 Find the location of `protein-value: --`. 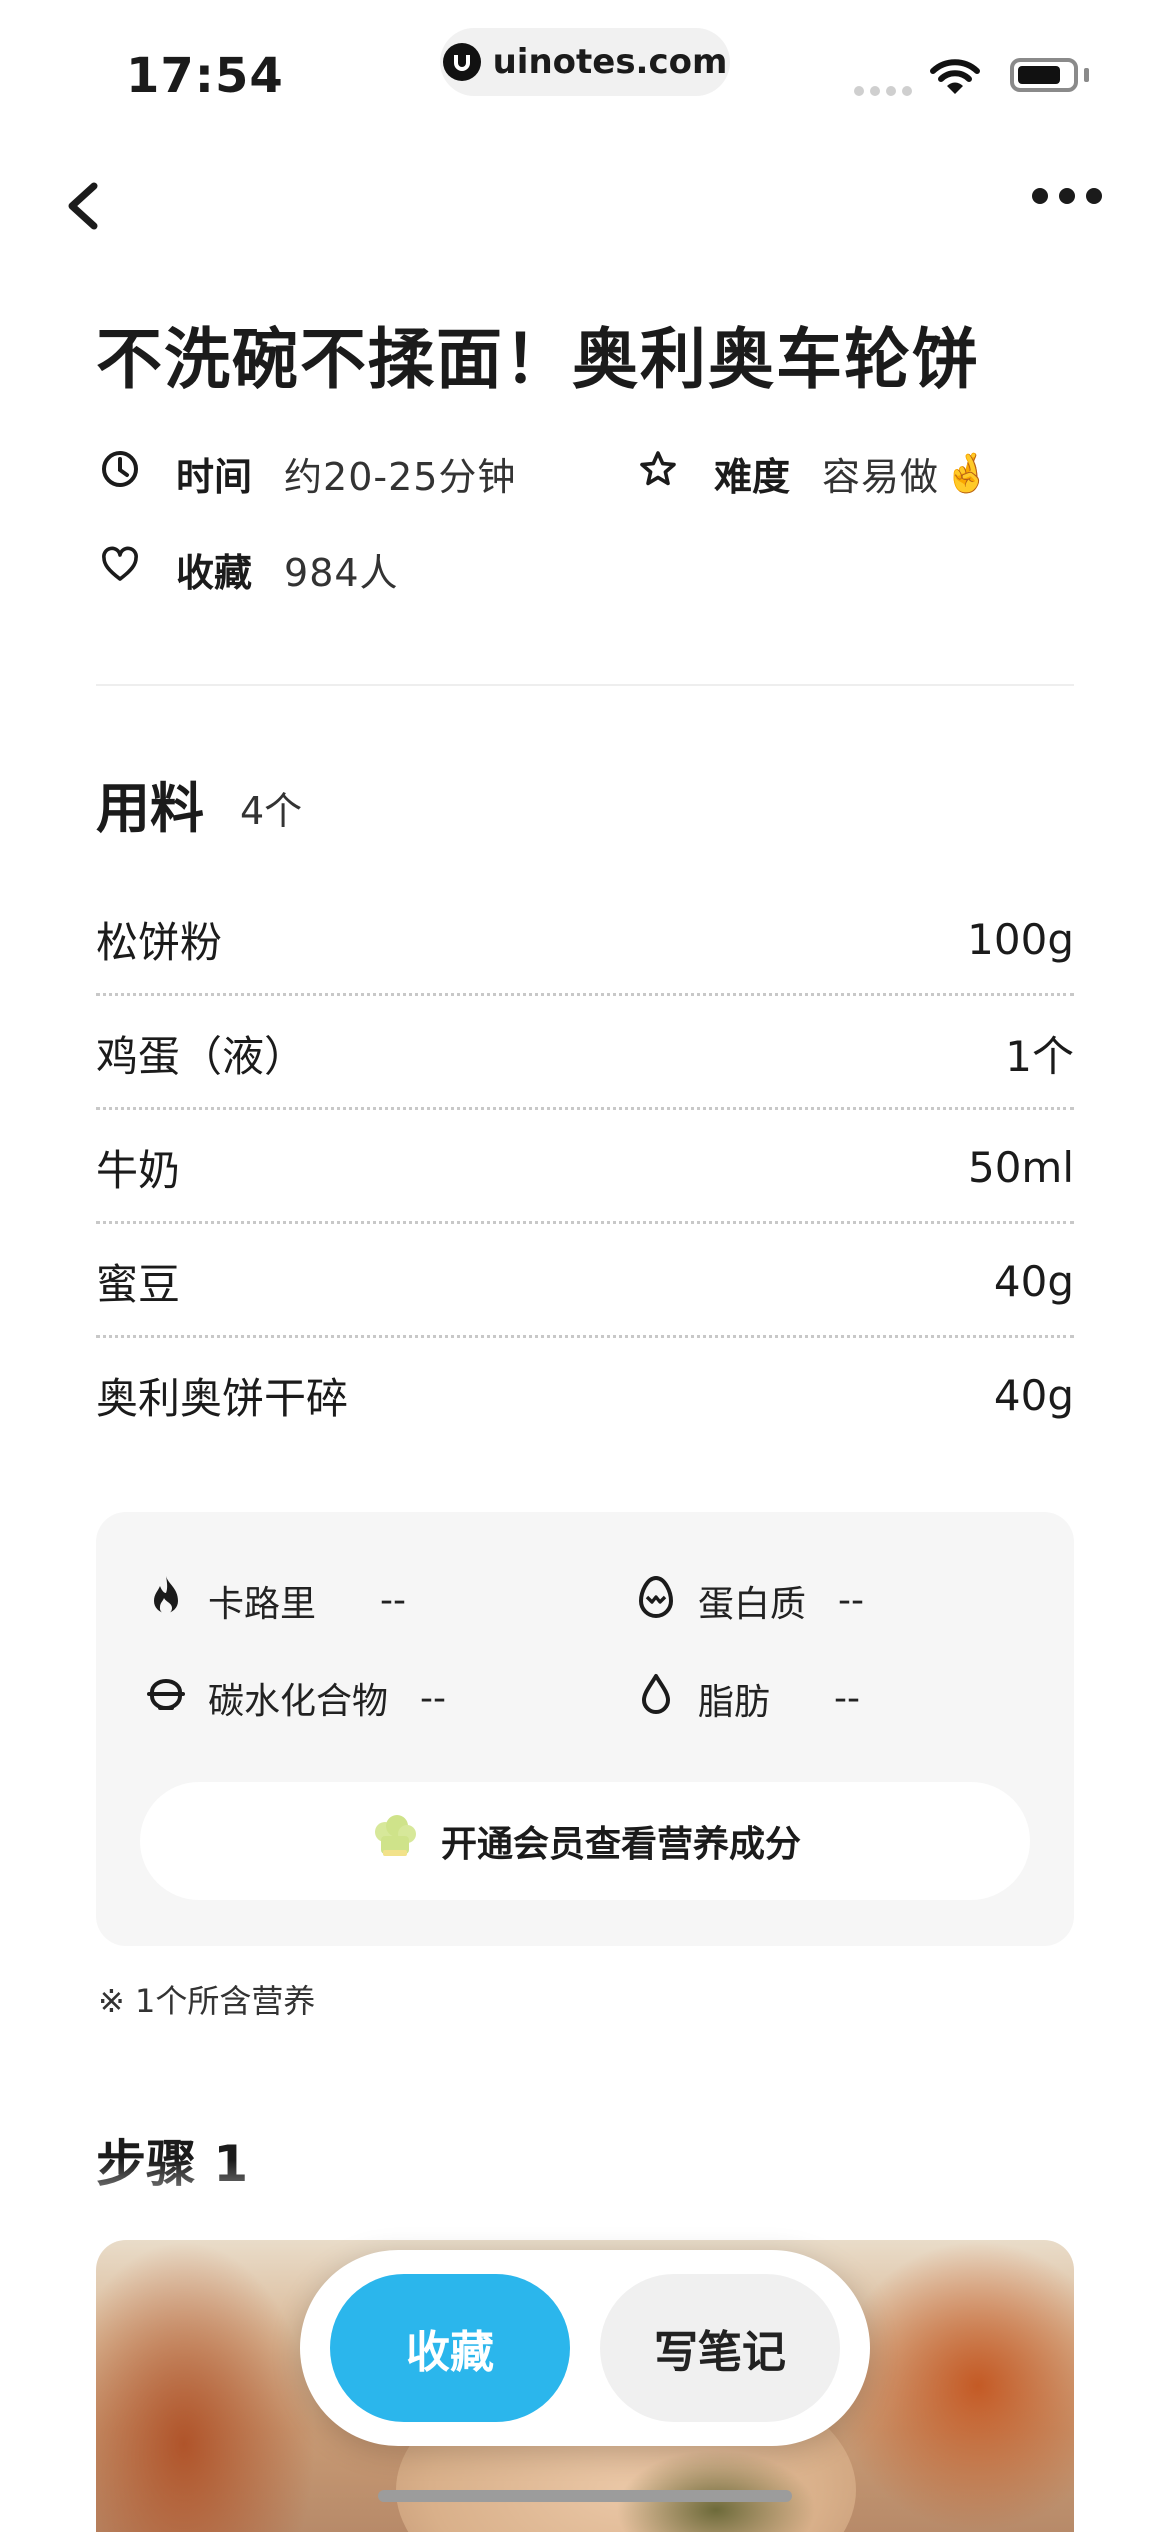

protein-value: -- is located at coordinates (851, 1600).